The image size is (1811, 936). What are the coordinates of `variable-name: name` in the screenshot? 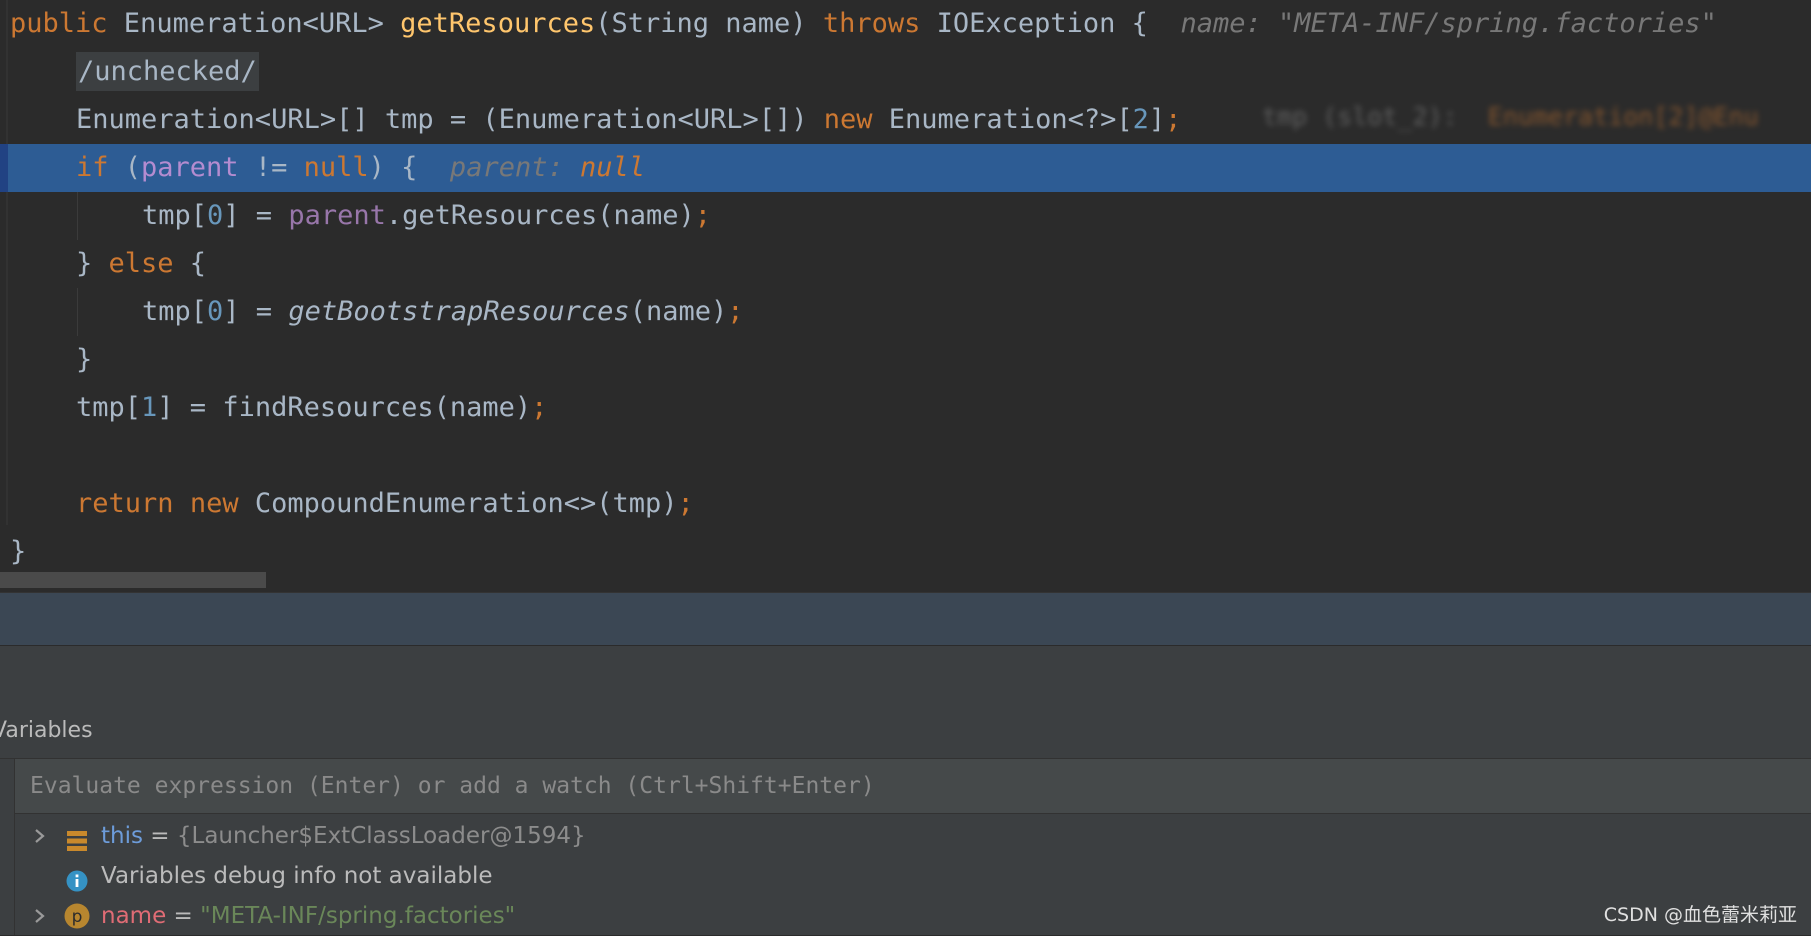 It's located at (134, 916).